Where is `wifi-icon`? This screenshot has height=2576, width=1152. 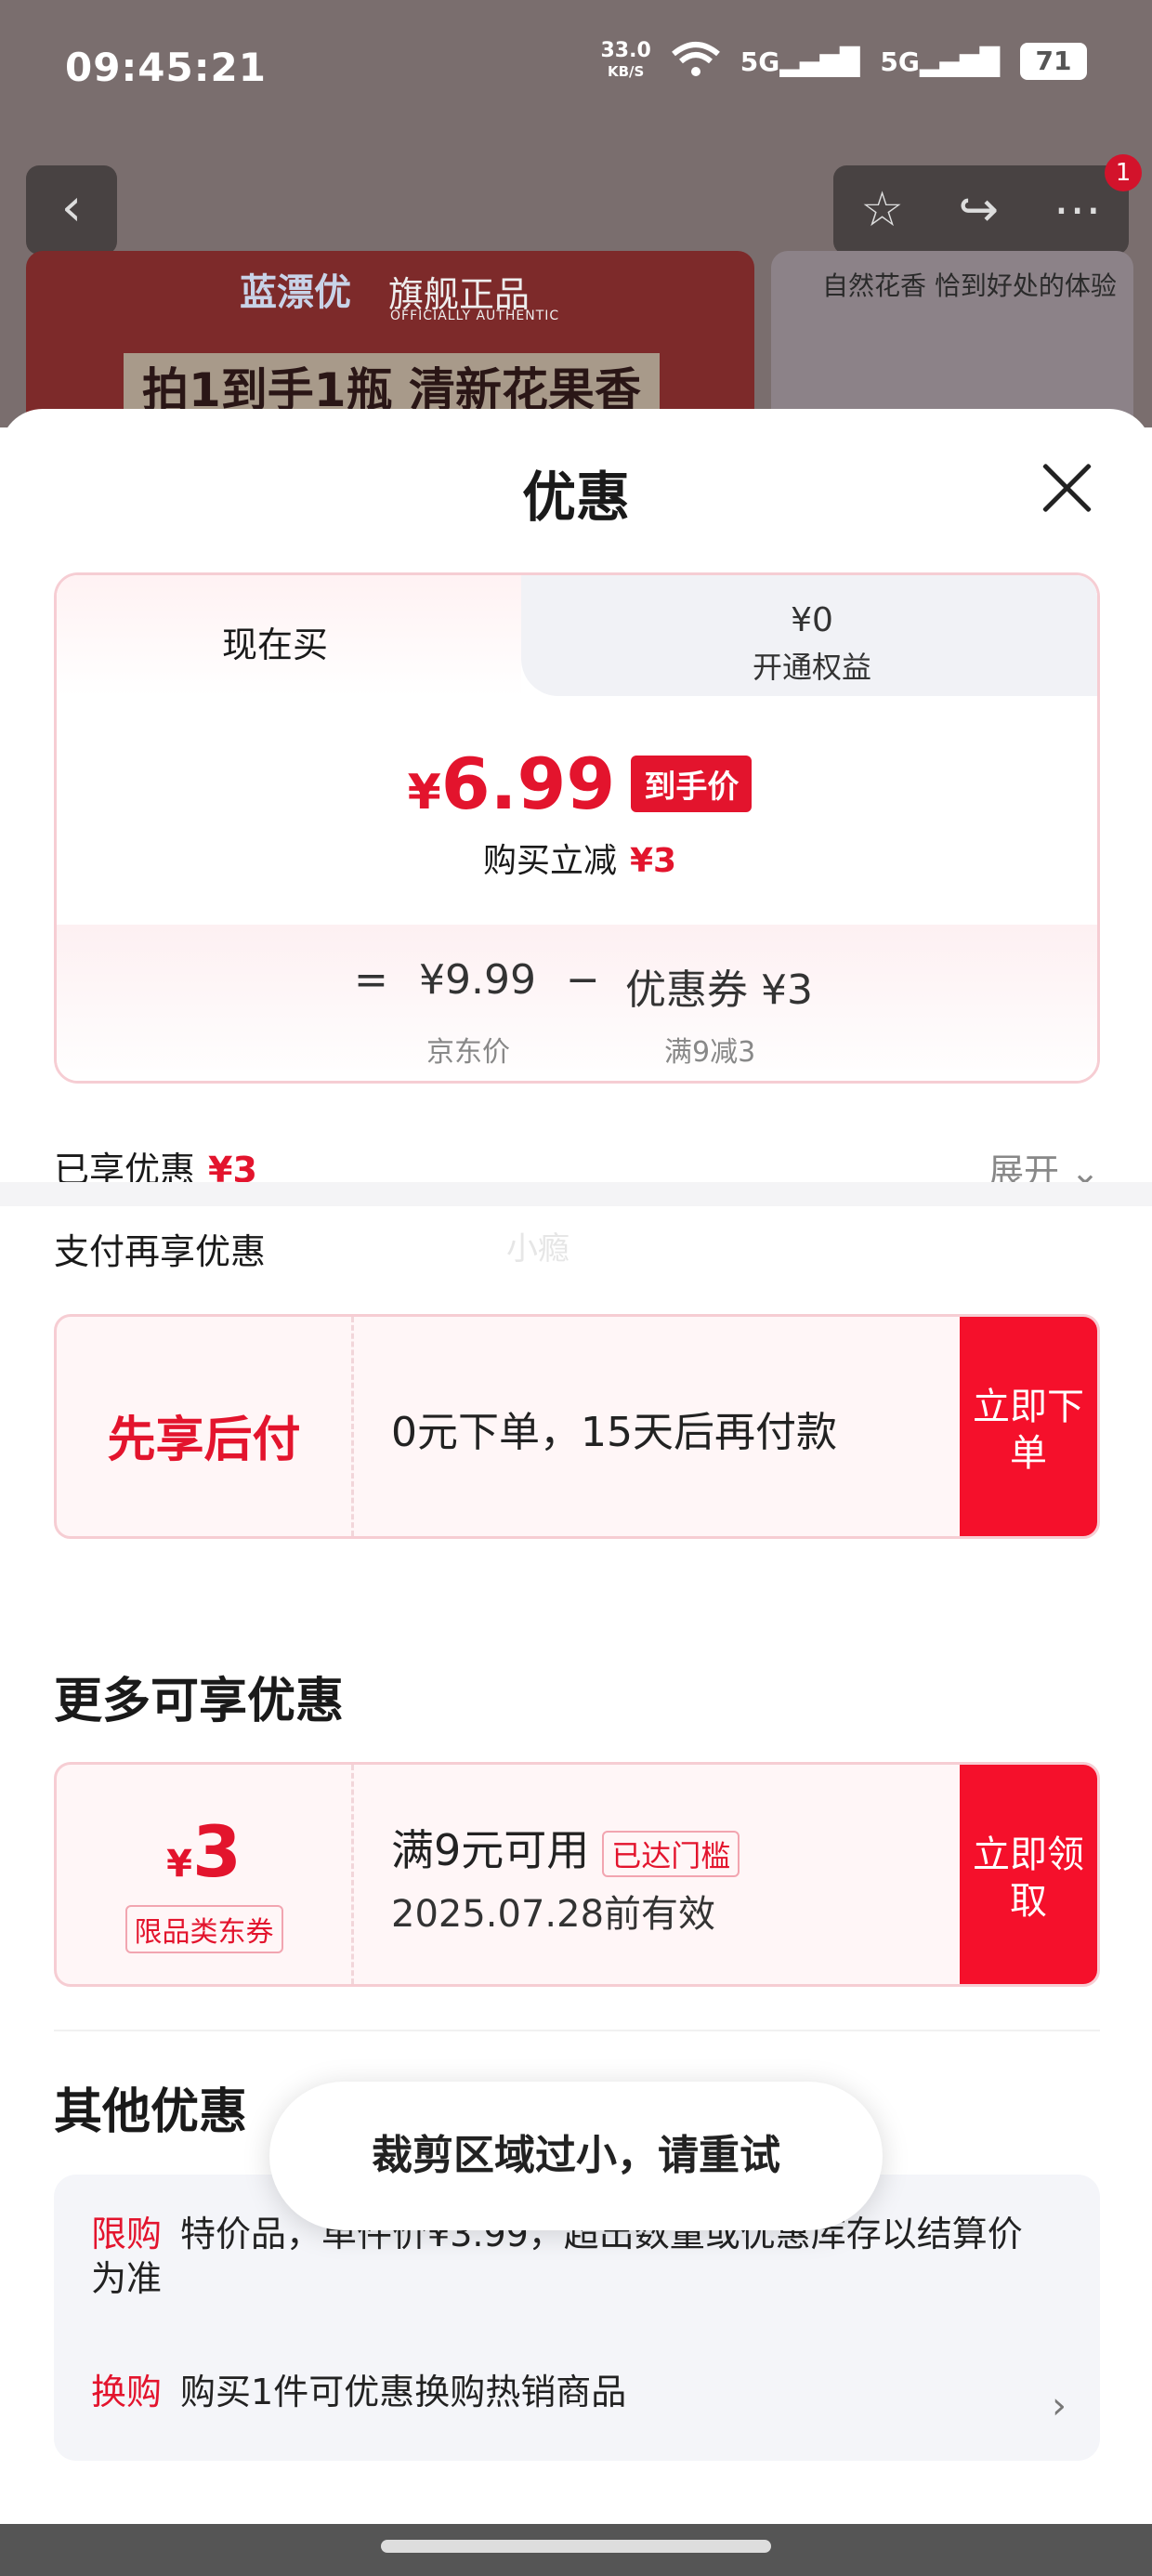 wifi-icon is located at coordinates (695, 61).